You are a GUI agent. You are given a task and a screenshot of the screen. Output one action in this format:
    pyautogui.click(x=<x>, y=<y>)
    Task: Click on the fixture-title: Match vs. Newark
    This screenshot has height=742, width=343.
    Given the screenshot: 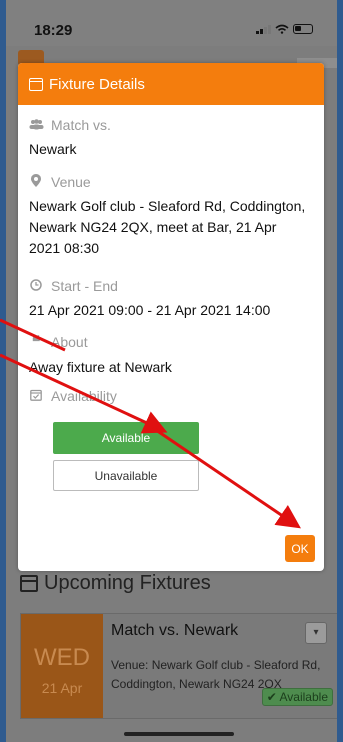 What is the action you would take?
    pyautogui.click(x=175, y=630)
    